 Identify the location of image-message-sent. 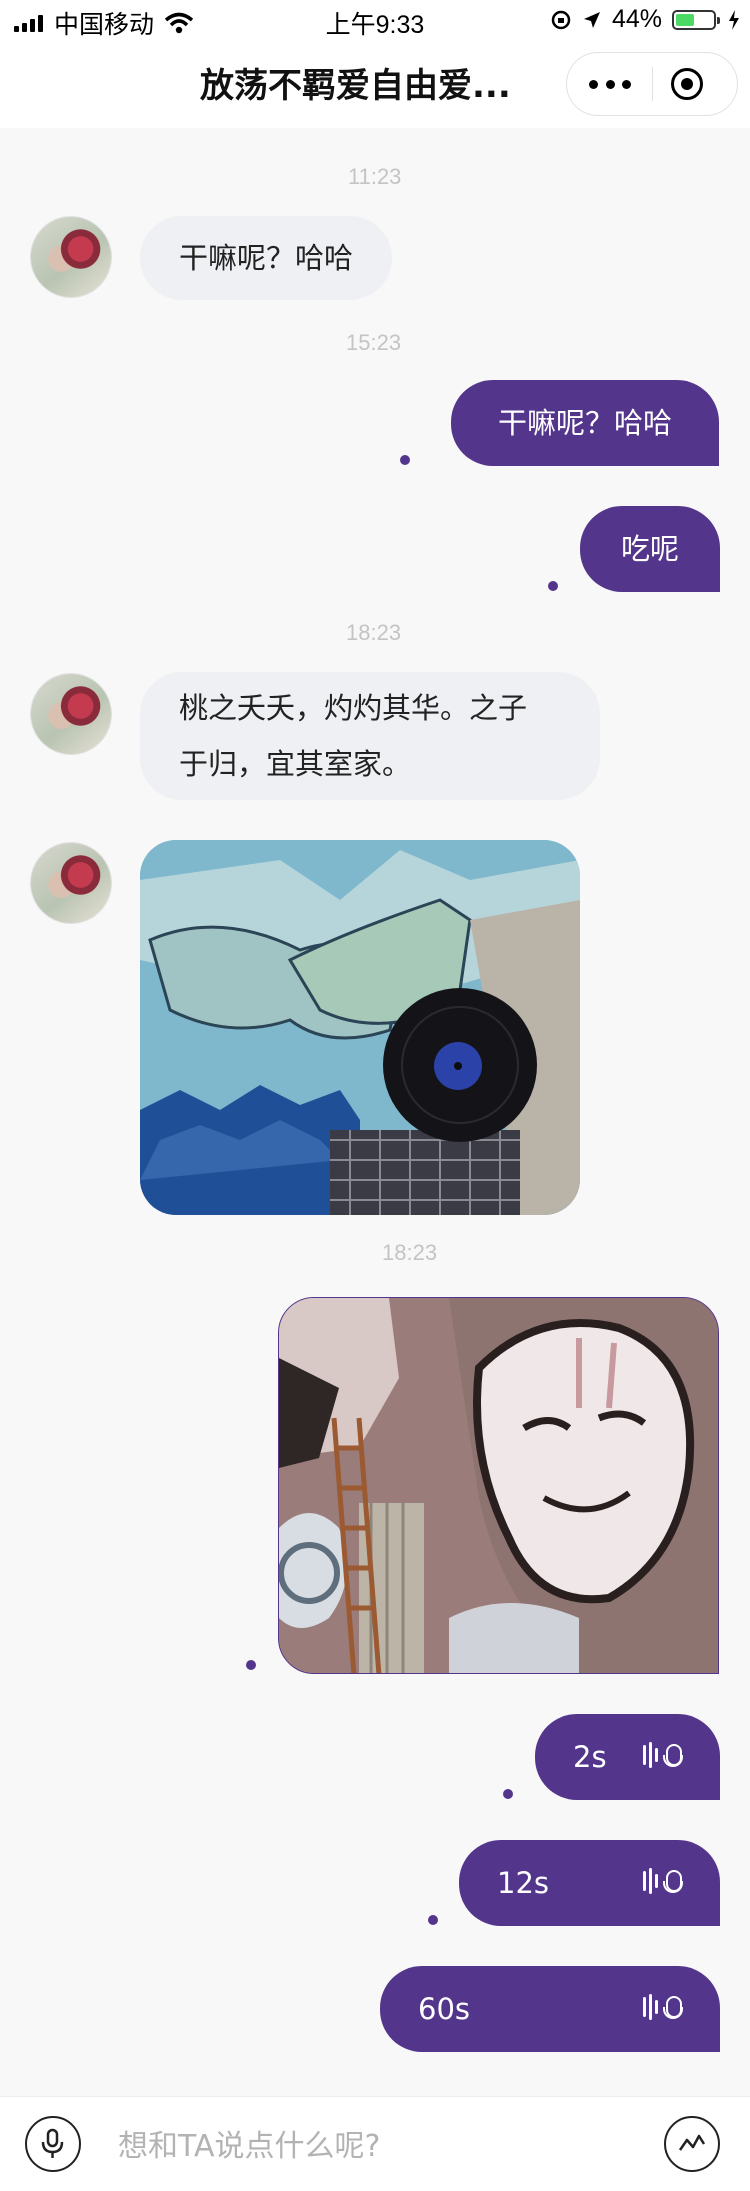
(498, 1485).